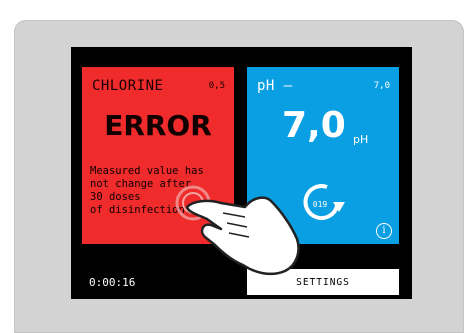 The width and height of the screenshot is (469, 333). I want to click on ph-range: 7,0, so click(381, 86).